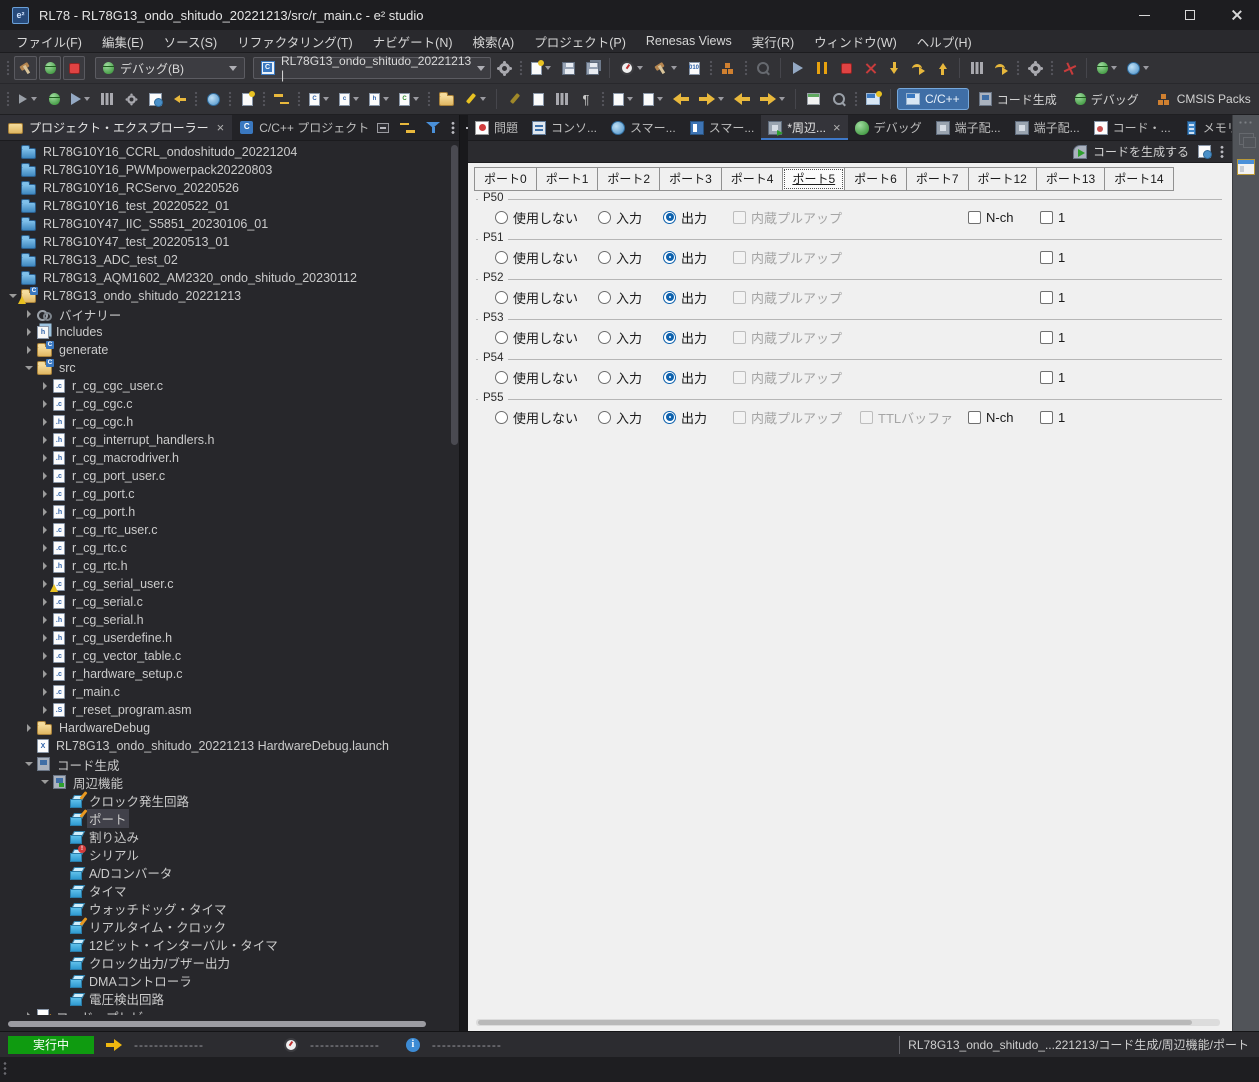  What do you see at coordinates (224, 349) in the screenshot?
I see `tree-item: generate` at bounding box center [224, 349].